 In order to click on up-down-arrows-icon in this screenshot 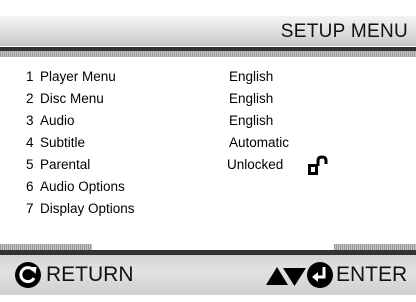, I will do `click(286, 276)`.